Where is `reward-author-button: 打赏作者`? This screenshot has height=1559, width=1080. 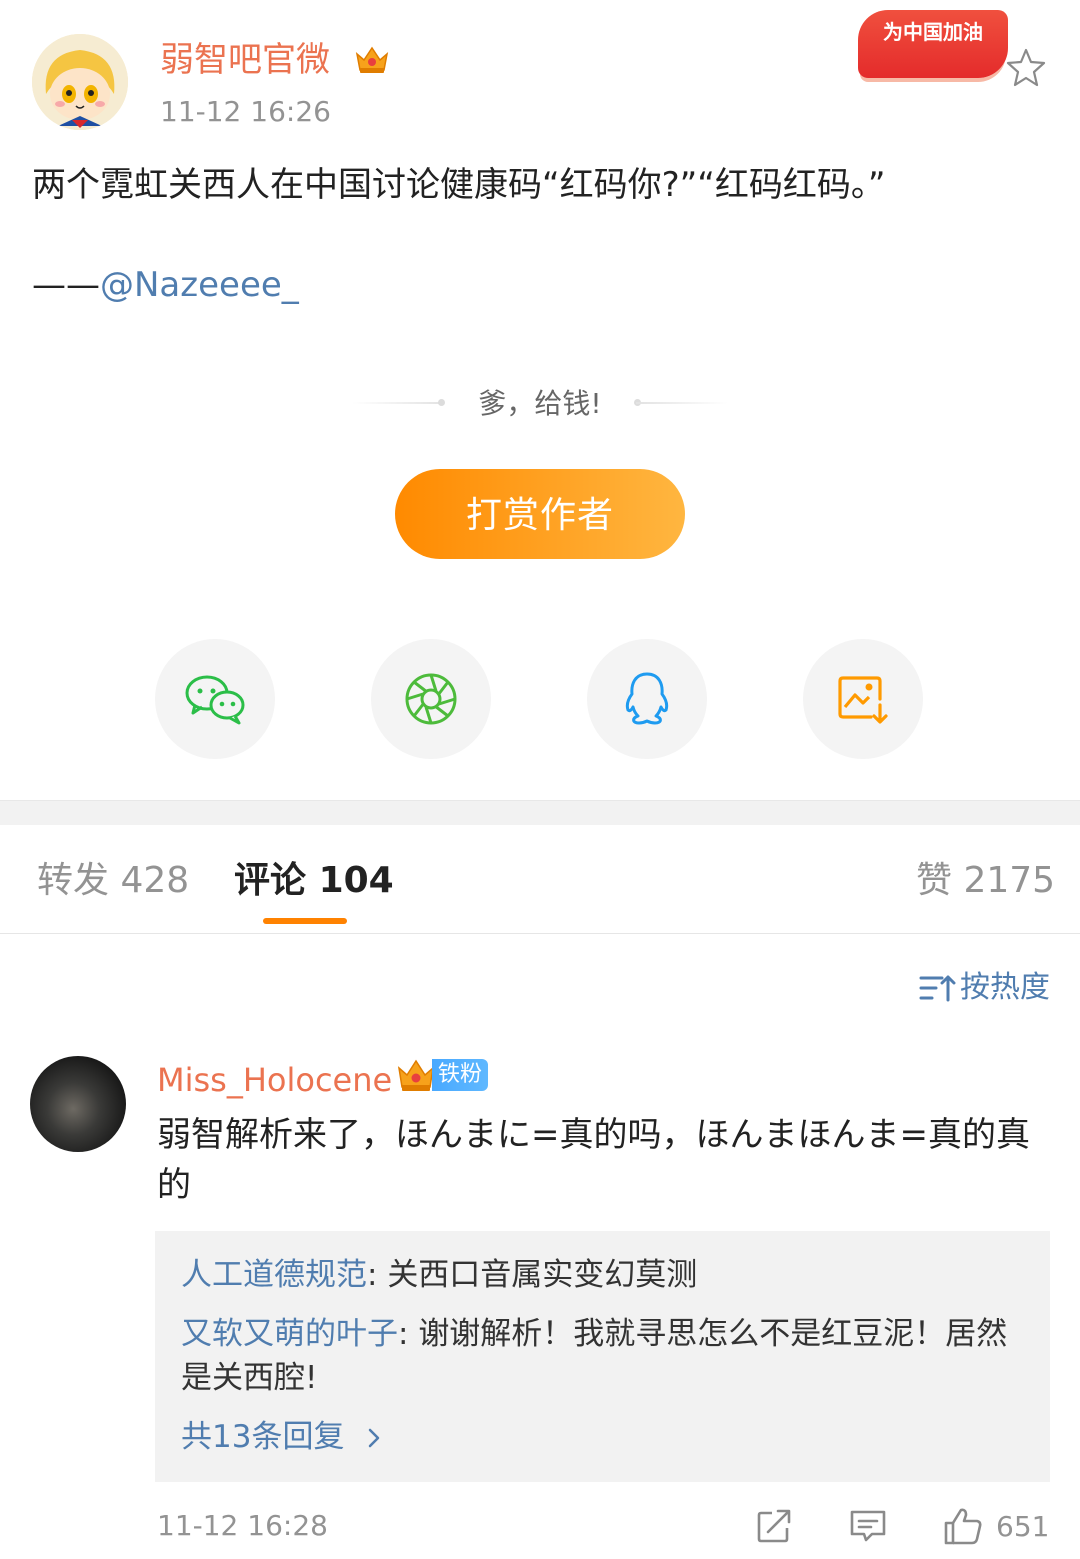 reward-author-button: 打赏作者 is located at coordinates (540, 514).